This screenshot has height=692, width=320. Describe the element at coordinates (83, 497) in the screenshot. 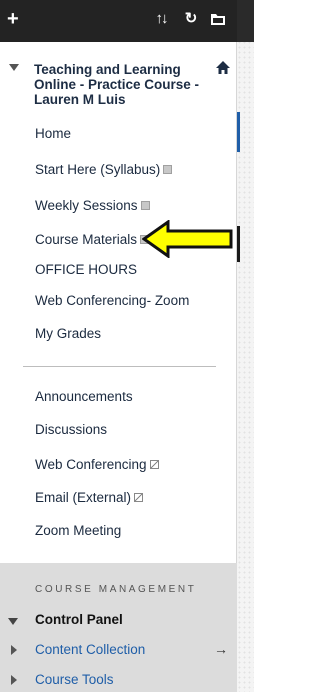

I see `menu-item-label: Email (External)` at that location.